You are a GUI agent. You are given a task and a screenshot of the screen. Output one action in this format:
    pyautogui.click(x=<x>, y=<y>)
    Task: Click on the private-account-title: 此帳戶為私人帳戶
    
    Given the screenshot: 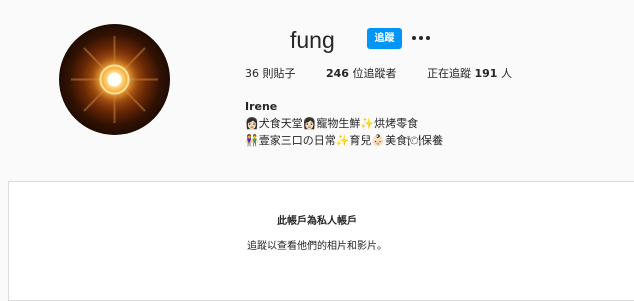 What is the action you would take?
    pyautogui.click(x=317, y=221)
    